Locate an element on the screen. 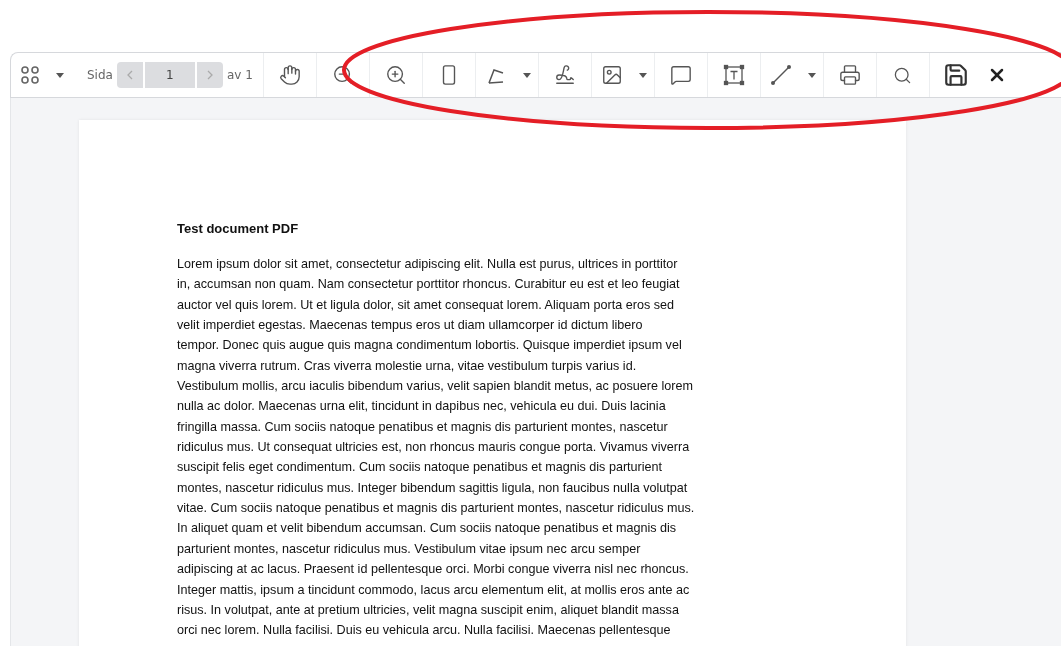 The height and width of the screenshot is (646, 1061). image-icon is located at coordinates (611, 75).